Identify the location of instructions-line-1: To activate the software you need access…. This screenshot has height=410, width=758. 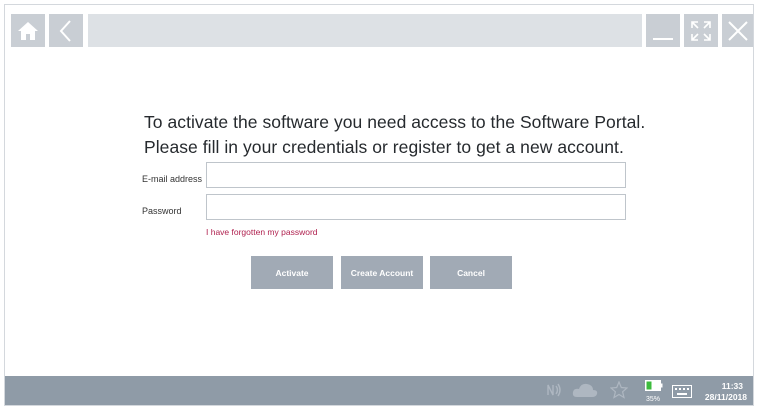
(395, 122).